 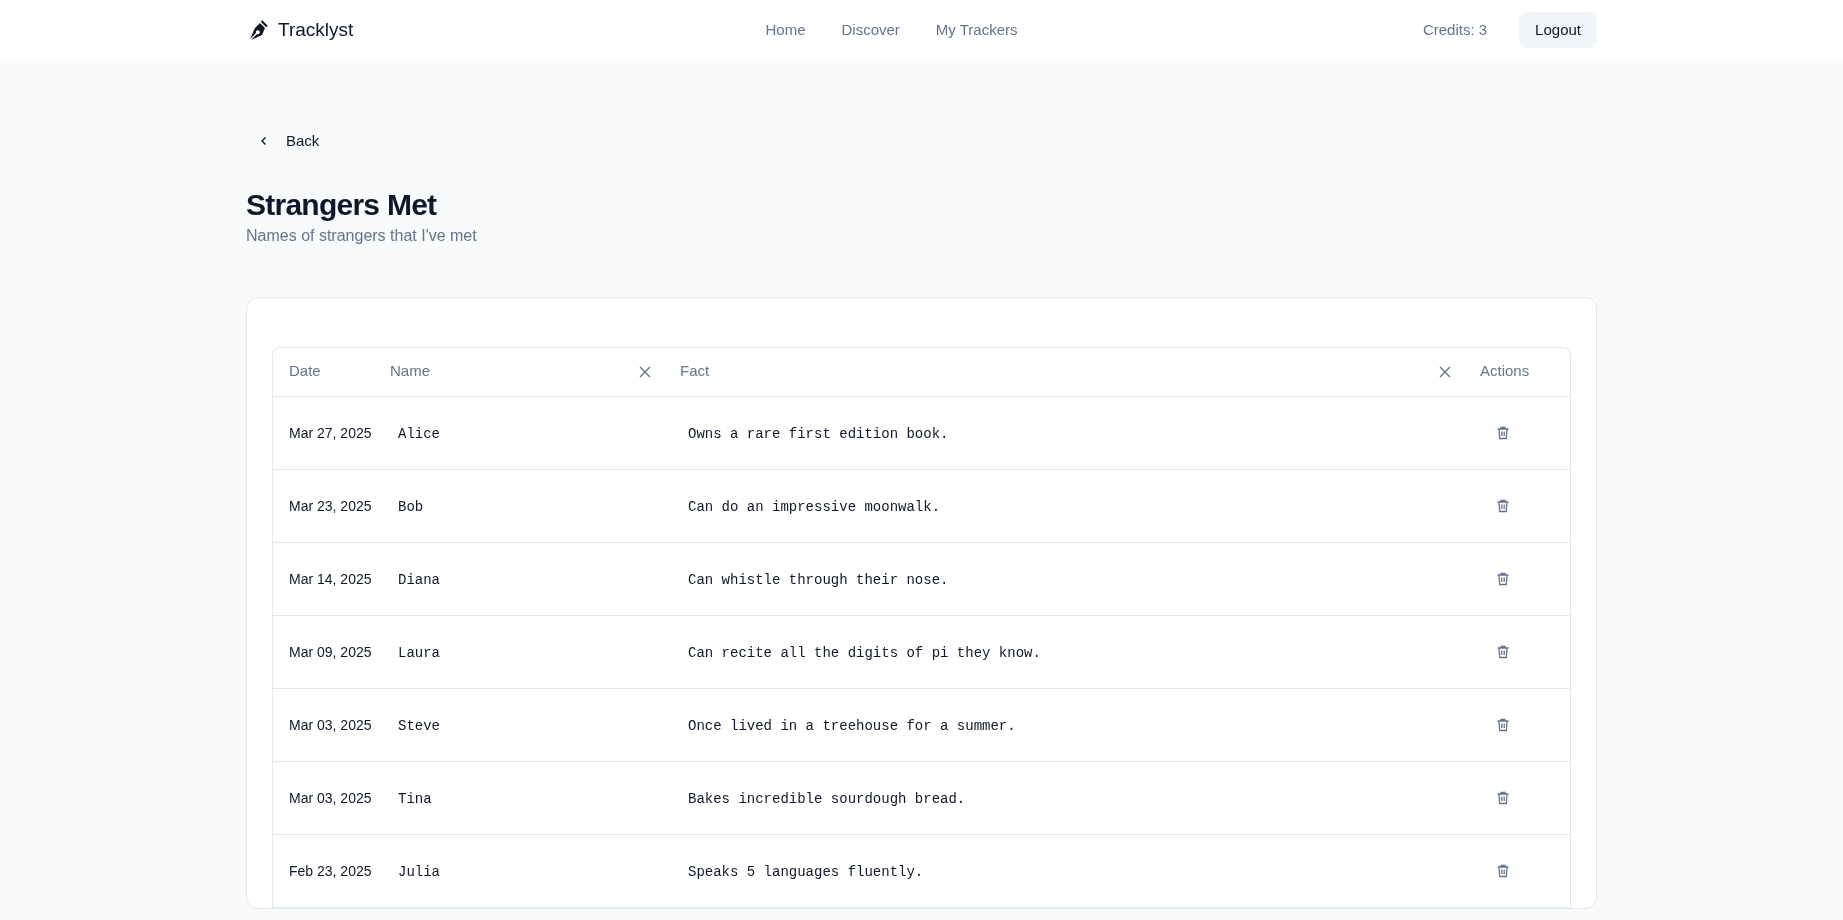 What do you see at coordinates (289, 141) in the screenshot?
I see `back-button: Back` at bounding box center [289, 141].